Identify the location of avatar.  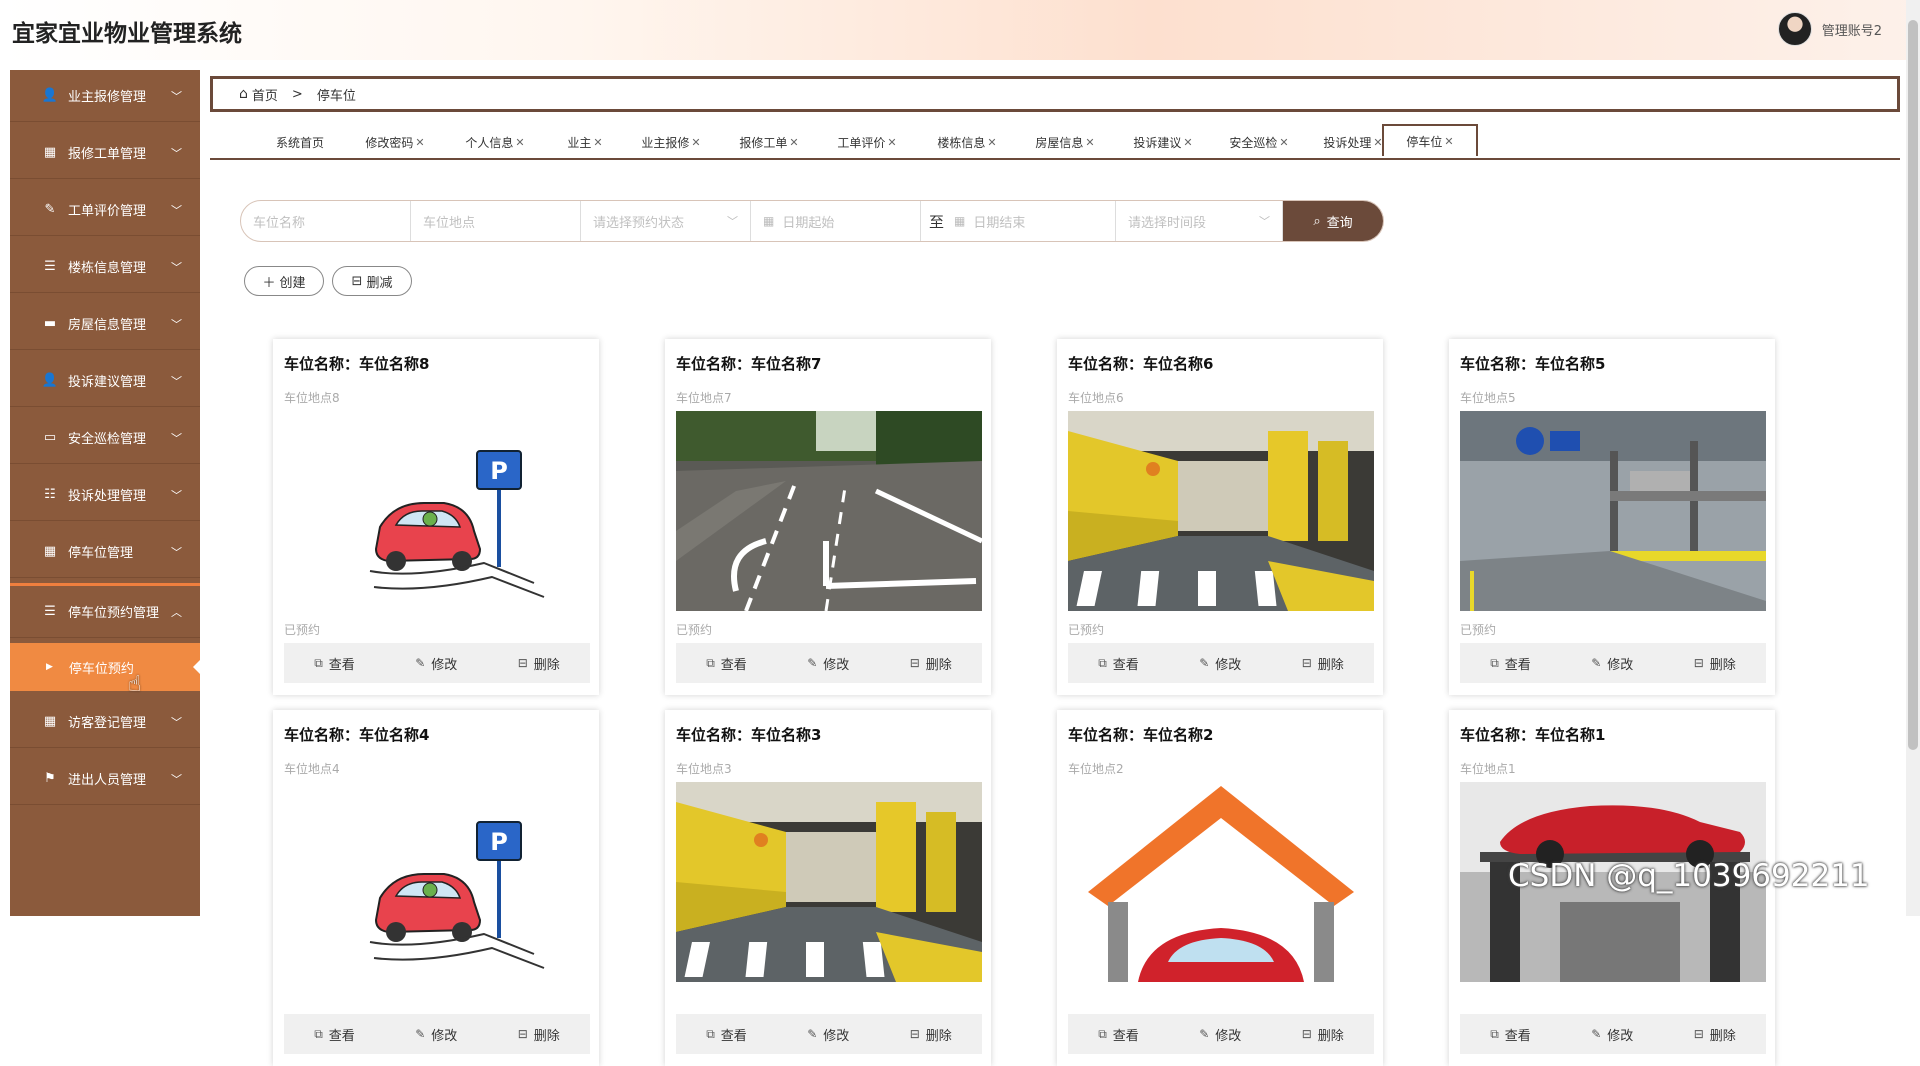
(1794, 29).